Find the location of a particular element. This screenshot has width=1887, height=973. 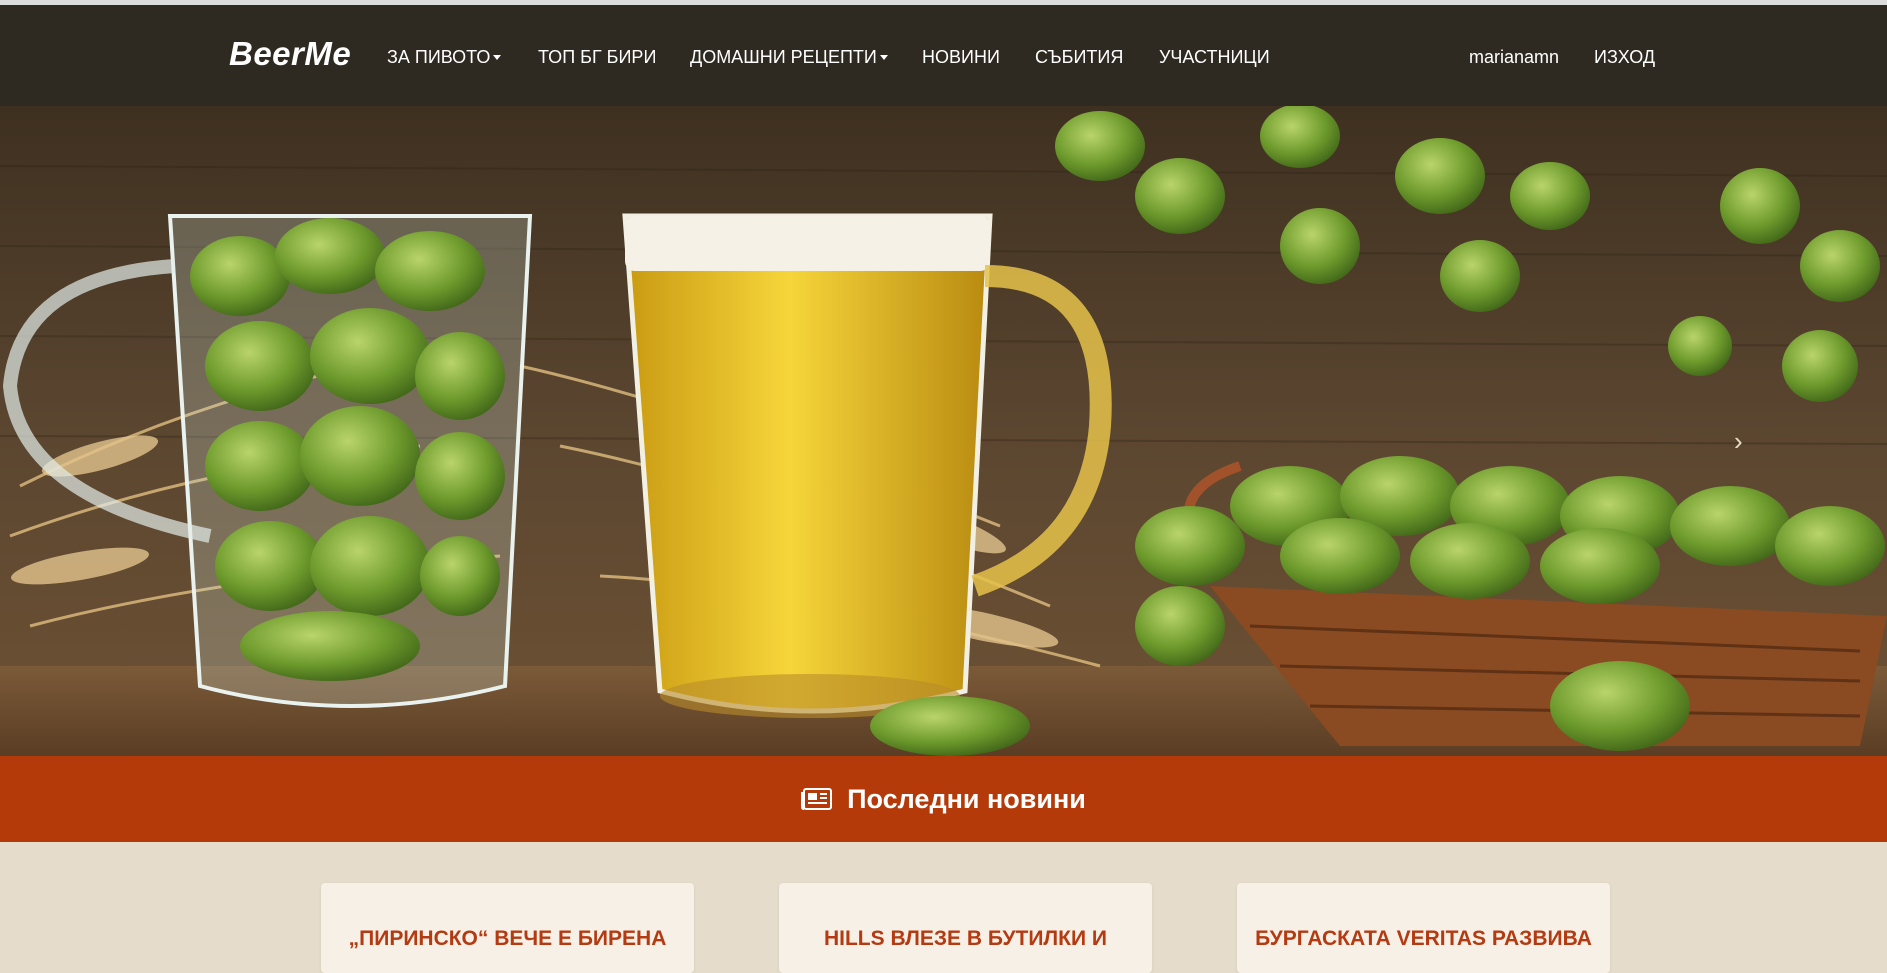

nav-item-label: ДОМАШНИ РЕЦЕПТИ is located at coordinates (783, 57).